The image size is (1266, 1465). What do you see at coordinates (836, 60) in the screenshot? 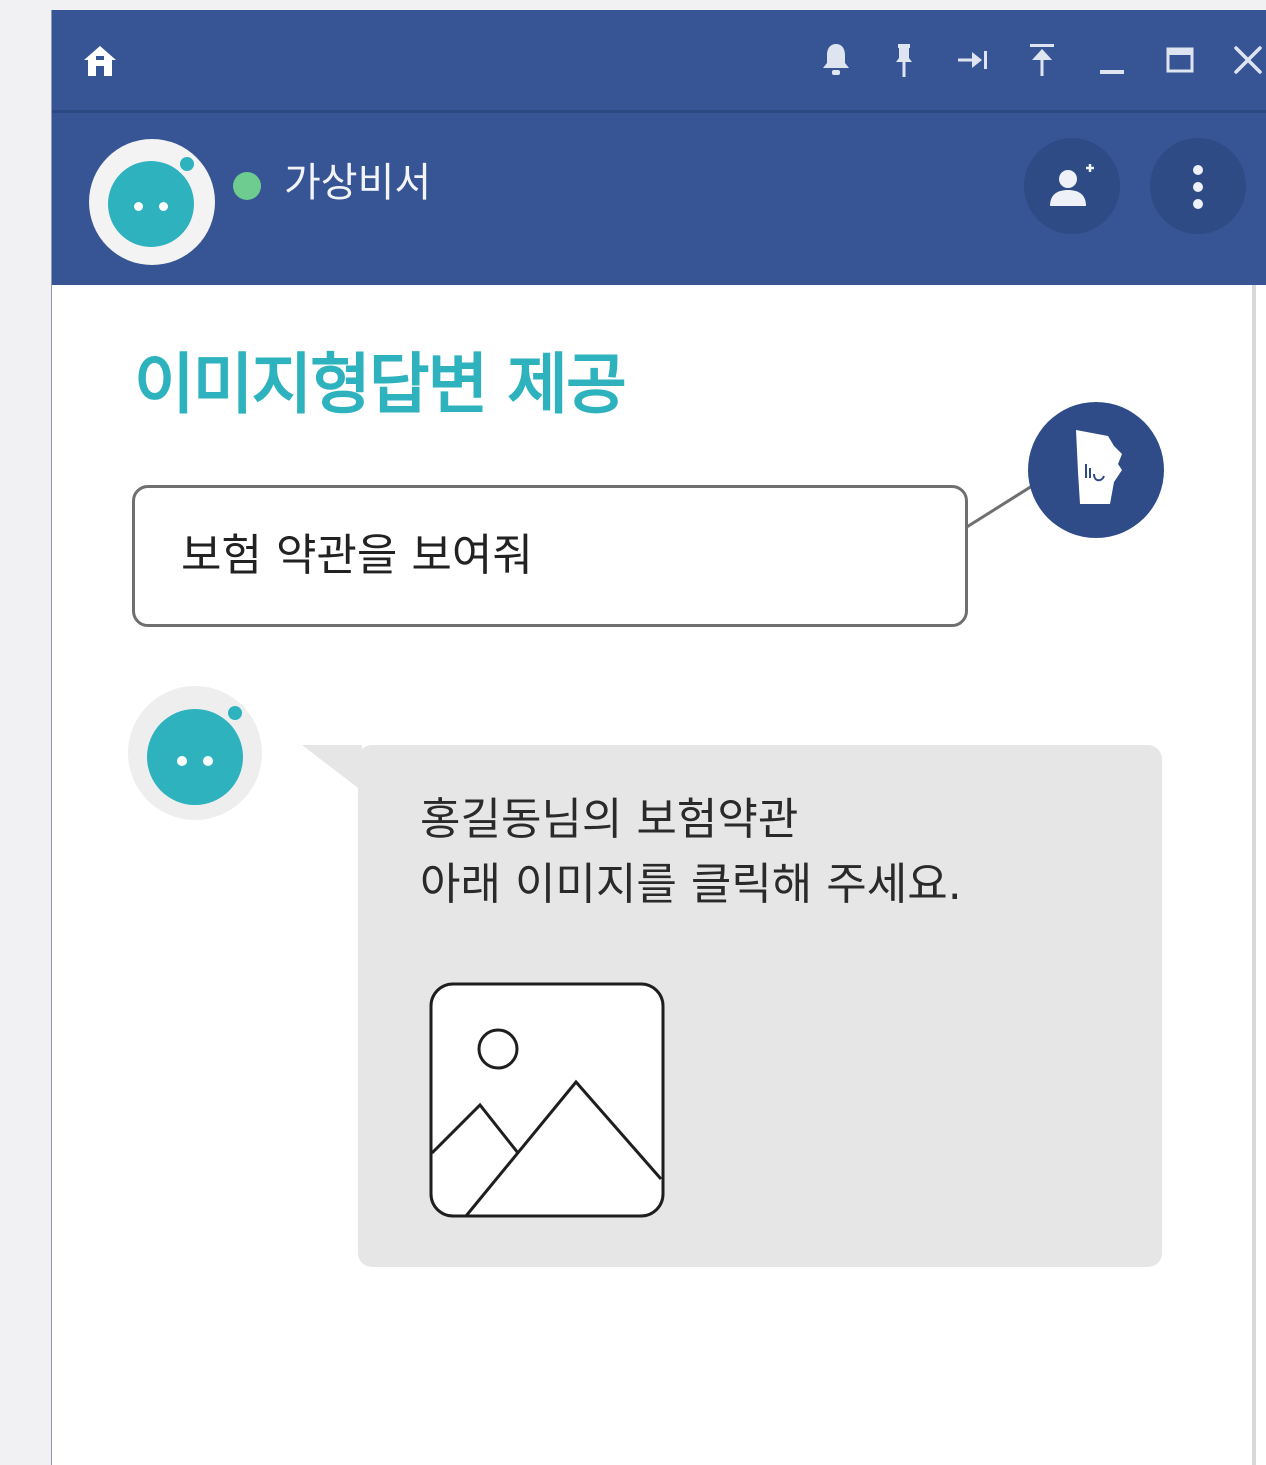
I see `bell-icon` at bounding box center [836, 60].